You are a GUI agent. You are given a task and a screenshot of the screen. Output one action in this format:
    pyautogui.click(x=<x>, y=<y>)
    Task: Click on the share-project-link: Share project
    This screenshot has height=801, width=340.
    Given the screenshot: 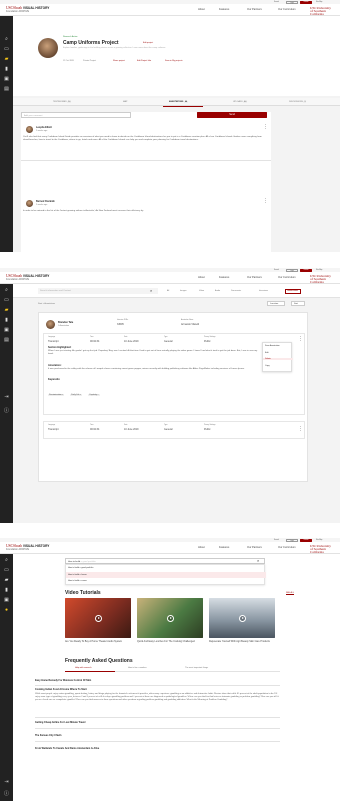 What is the action you would take?
    pyautogui.click(x=119, y=61)
    